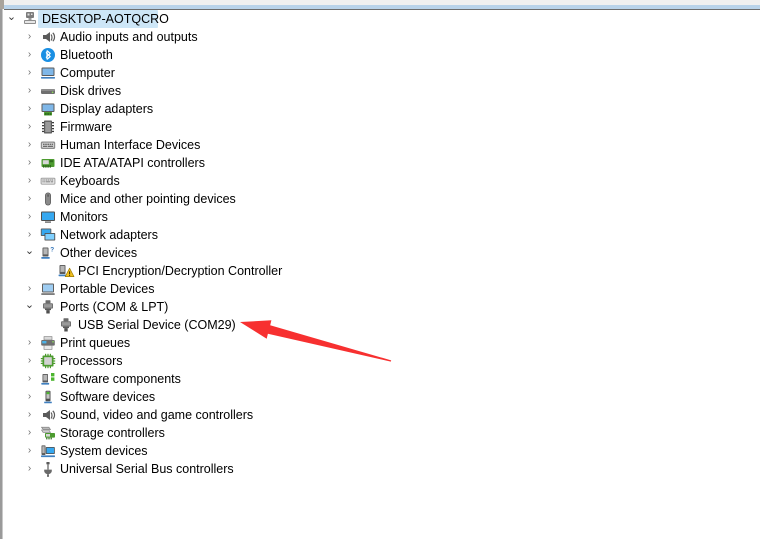  I want to click on tree-item-label: Keyboards, so click(90, 181).